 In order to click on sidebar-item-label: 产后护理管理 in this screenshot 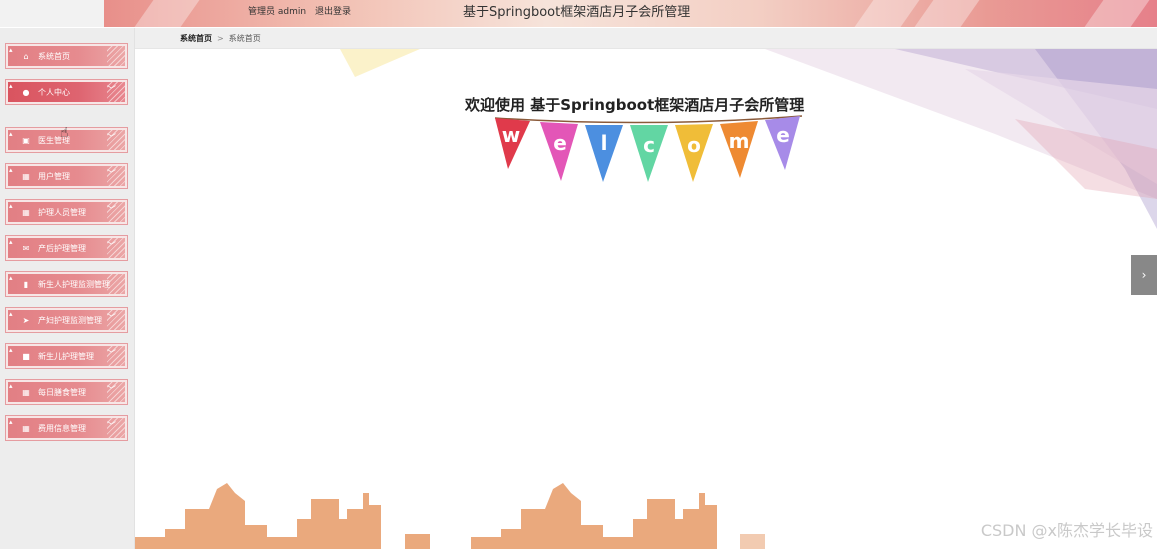, I will do `click(62, 248)`.